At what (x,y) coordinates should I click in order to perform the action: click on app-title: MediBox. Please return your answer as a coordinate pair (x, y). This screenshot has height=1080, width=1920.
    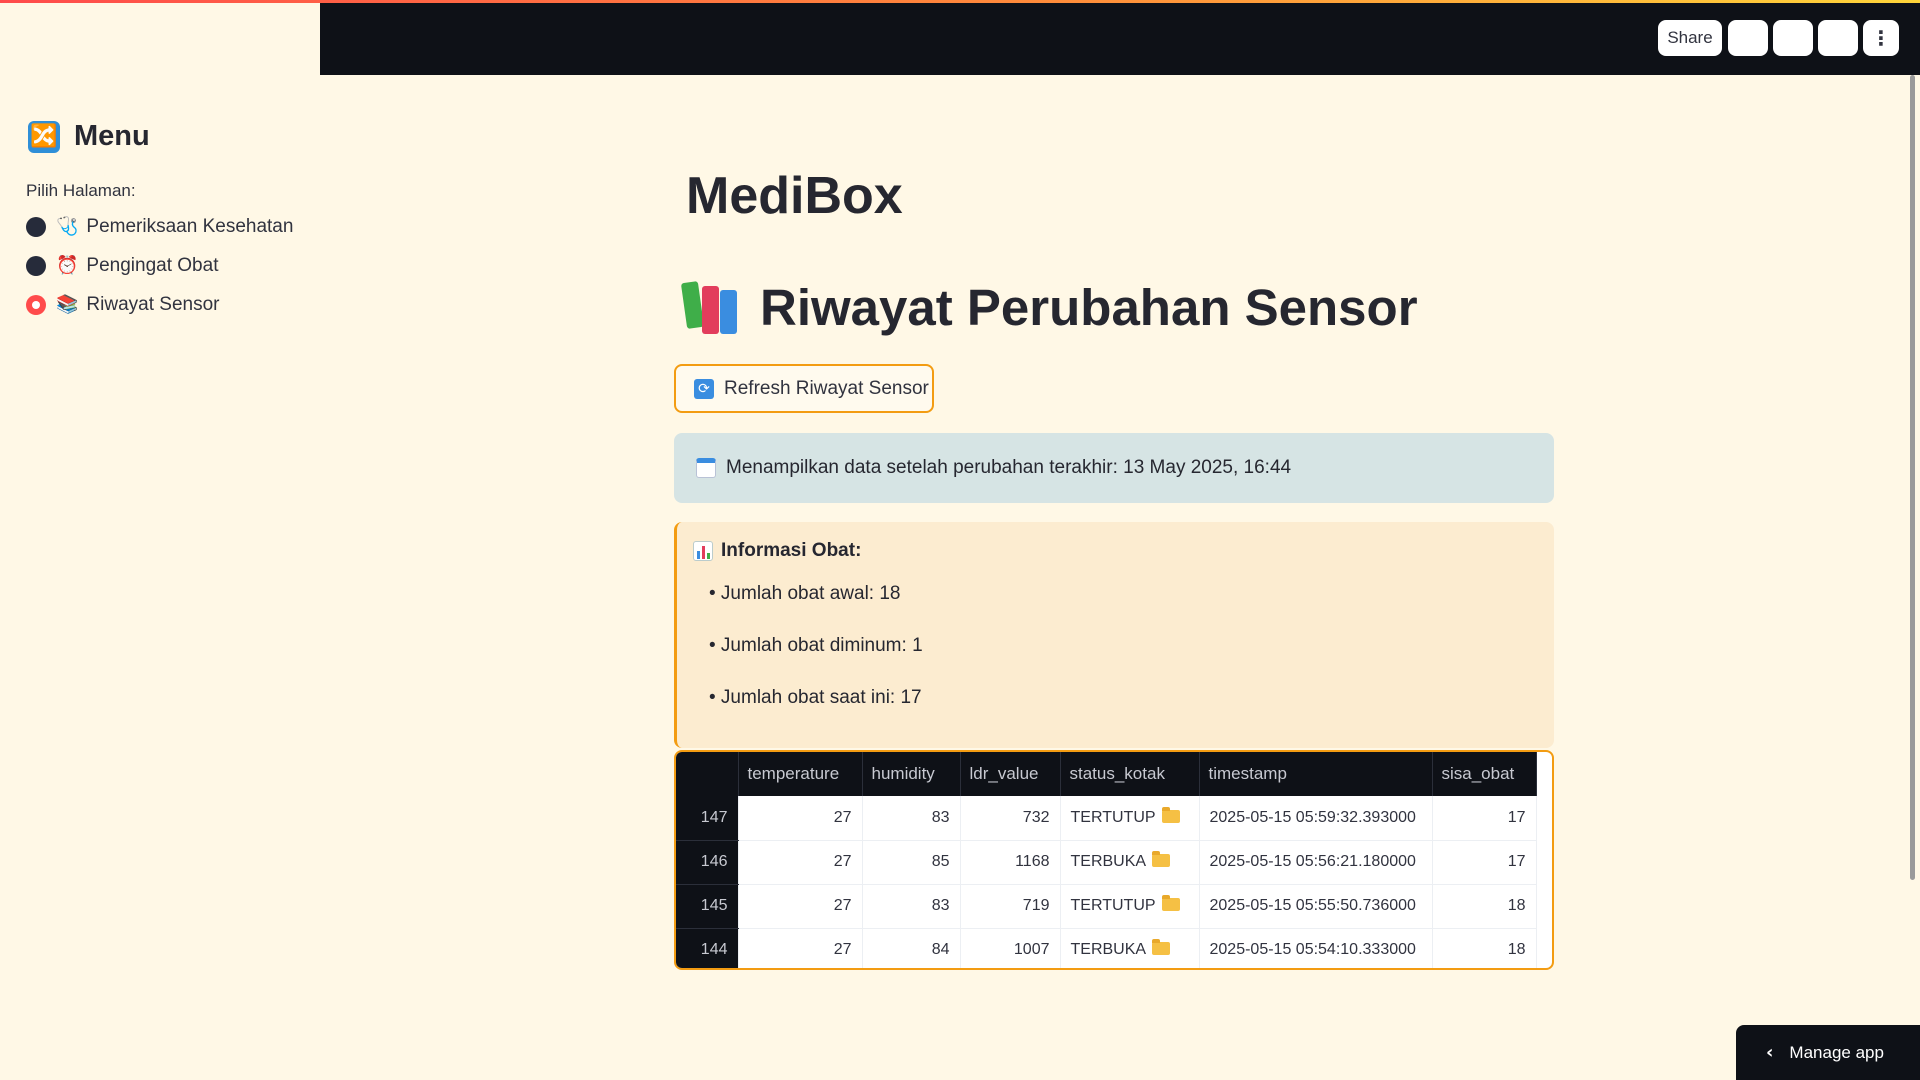
    Looking at the image, I should click on (794, 196).